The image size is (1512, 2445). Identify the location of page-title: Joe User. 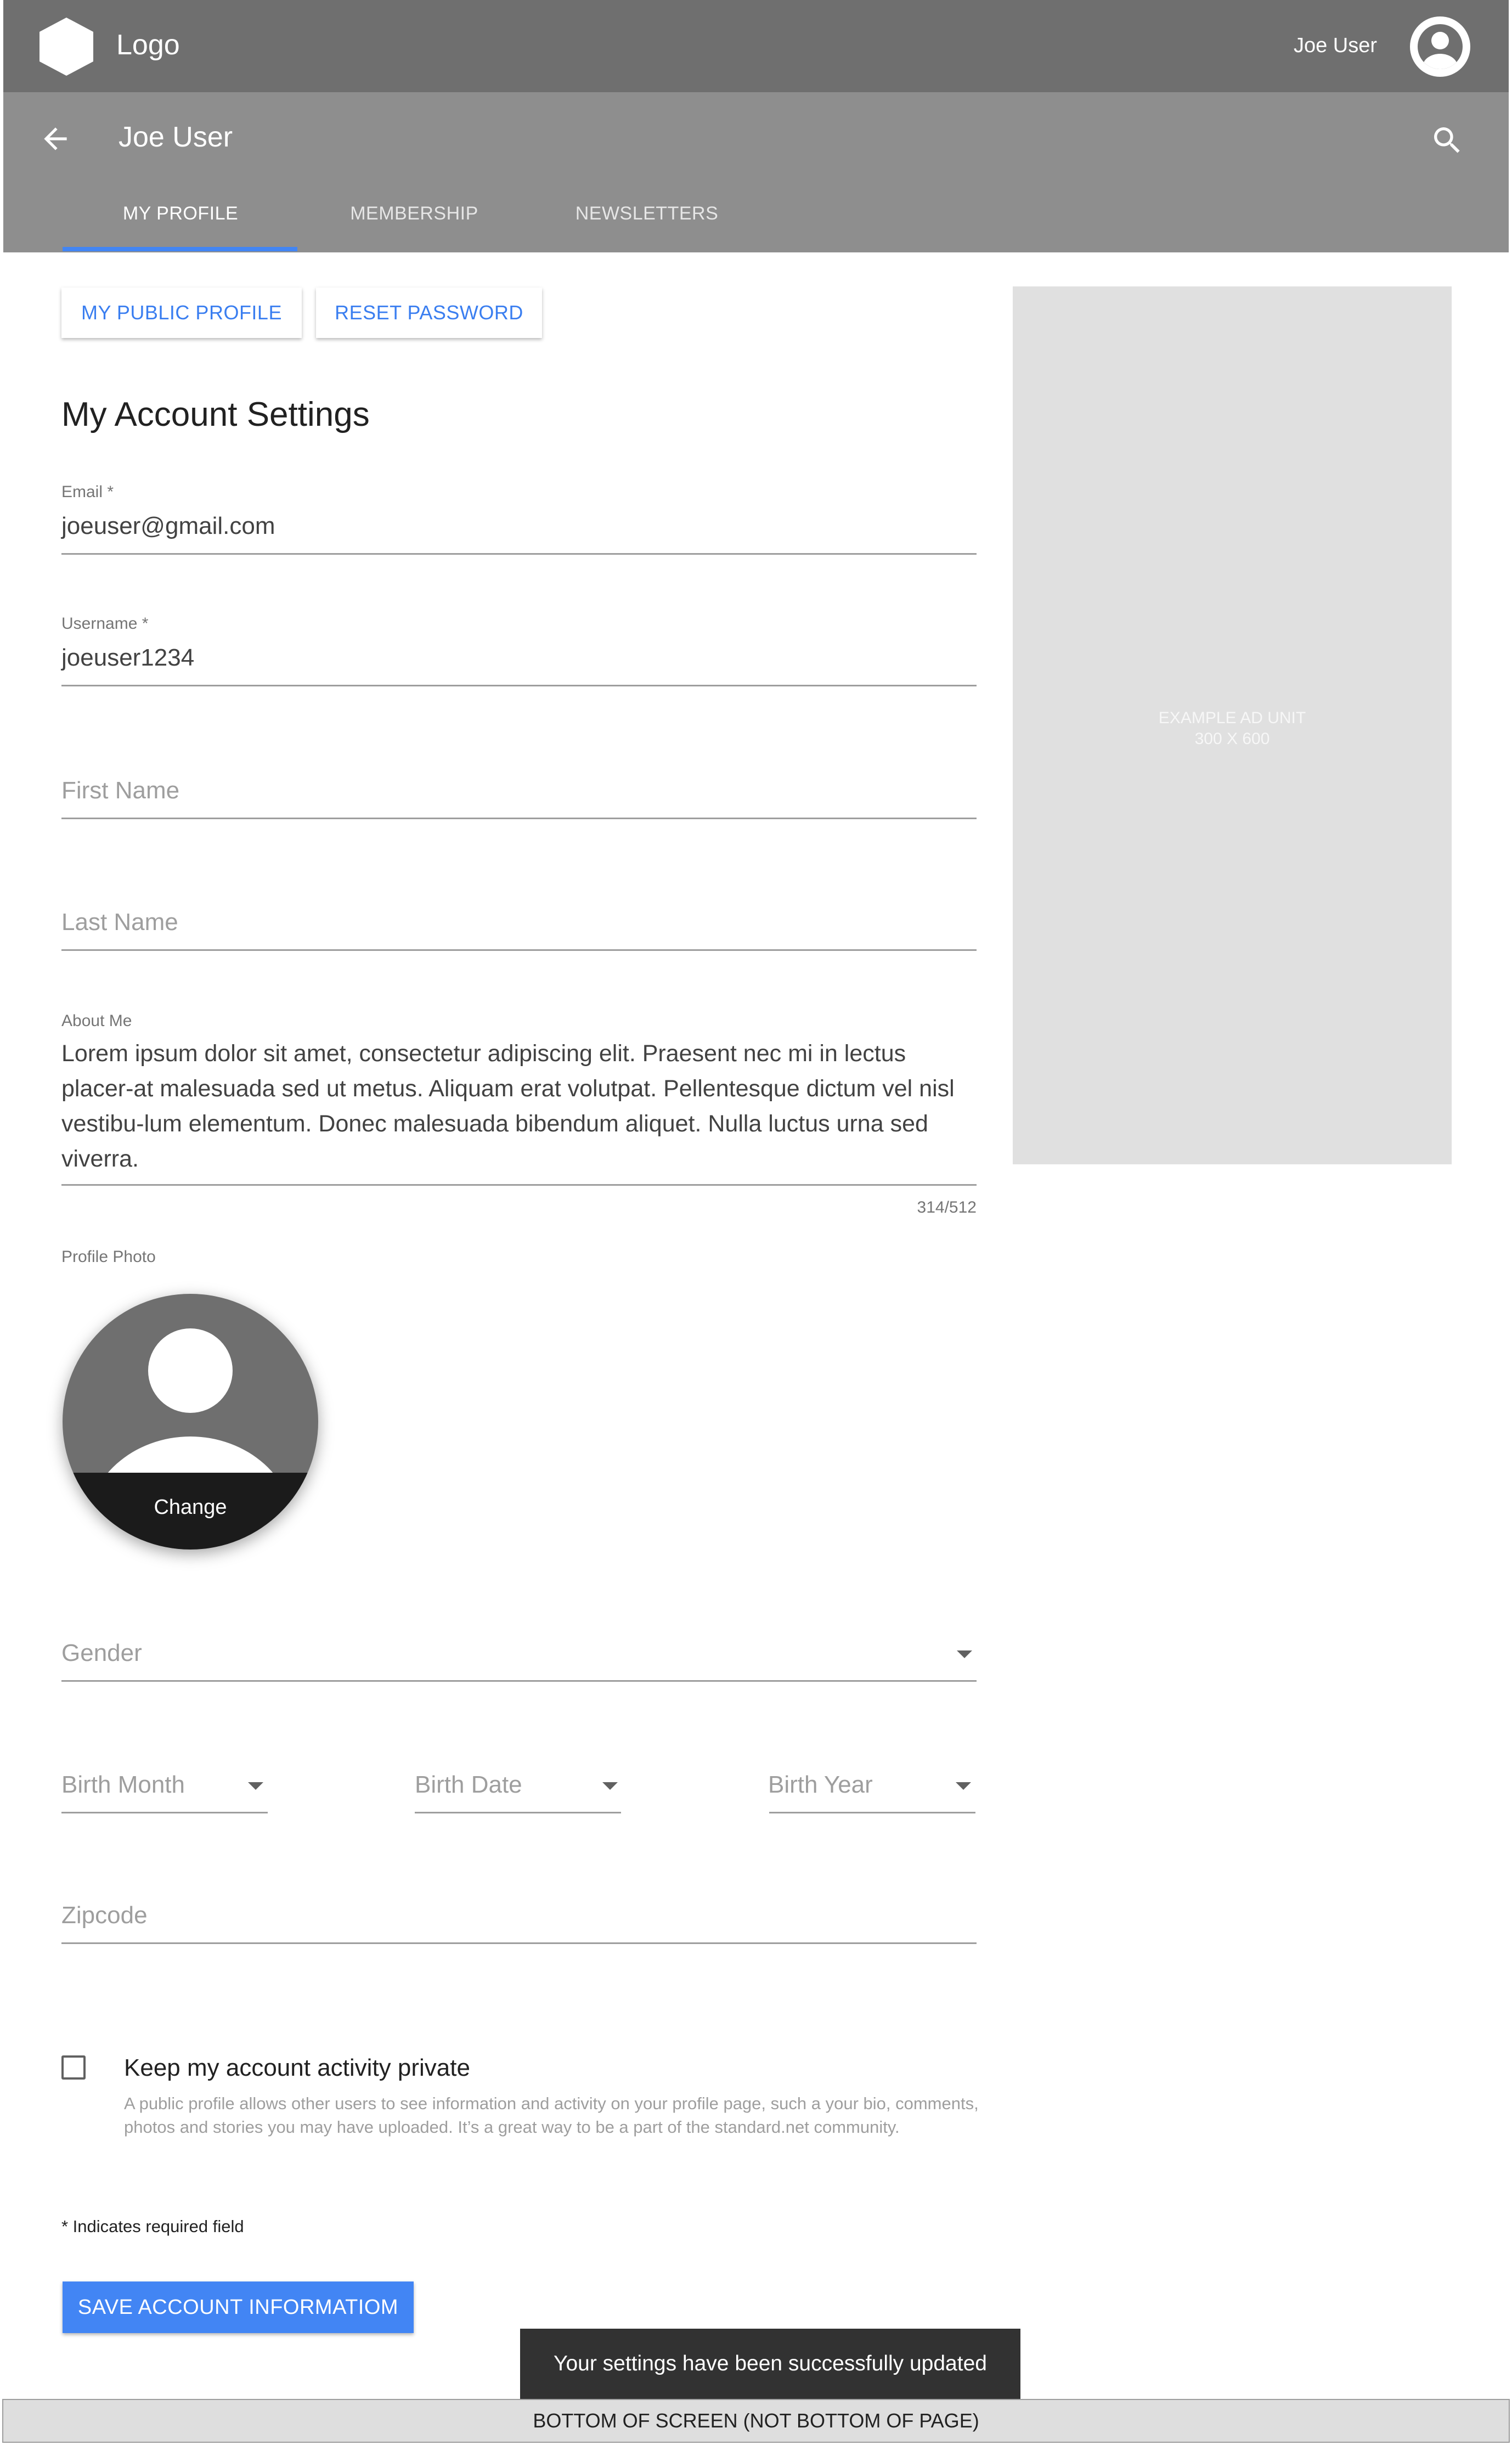
(176, 137).